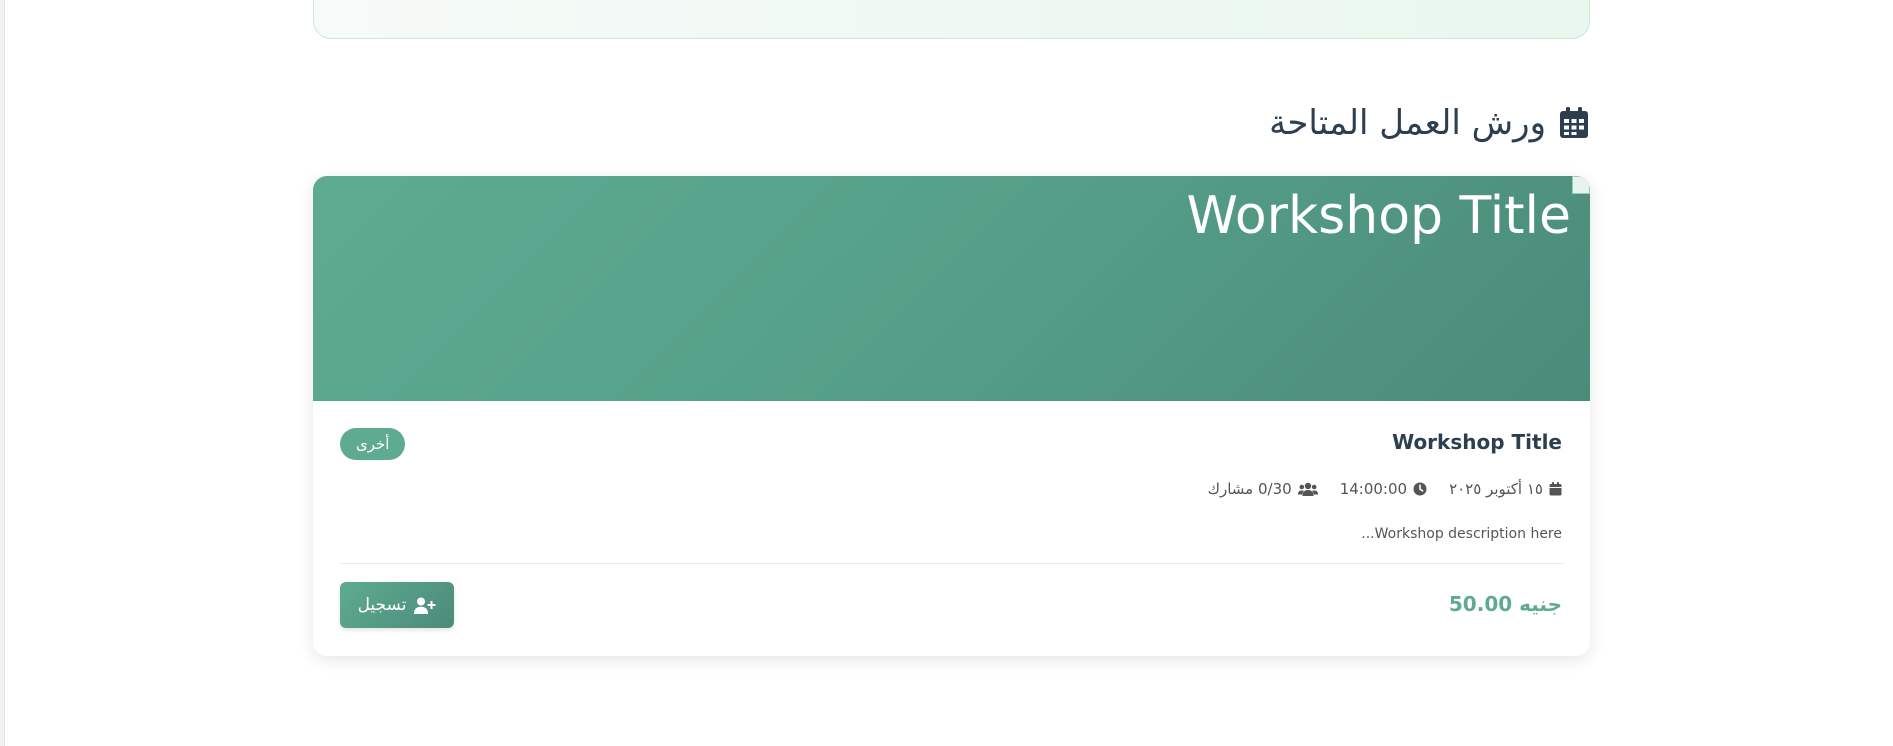 This screenshot has height=746, width=1893. Describe the element at coordinates (373, 444) in the screenshot. I see `category-badge: أخرى` at that location.